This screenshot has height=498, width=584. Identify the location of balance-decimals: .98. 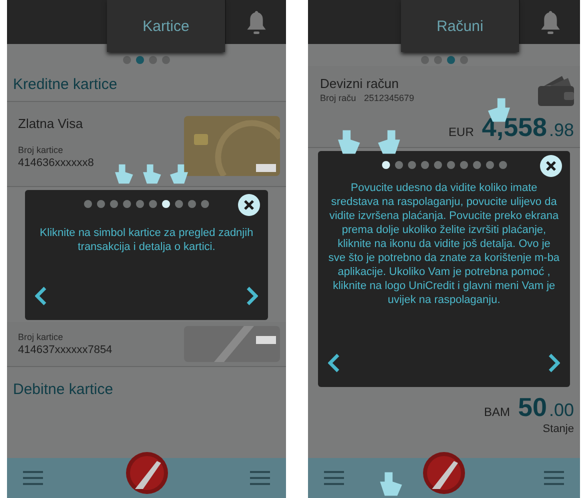
(561, 130).